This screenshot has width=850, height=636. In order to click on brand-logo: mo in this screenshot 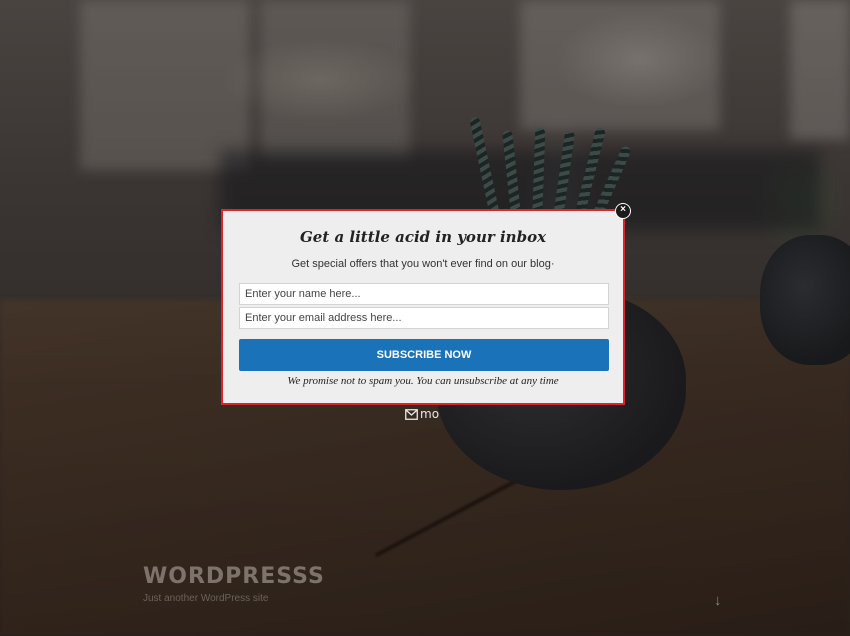, I will do `click(422, 414)`.